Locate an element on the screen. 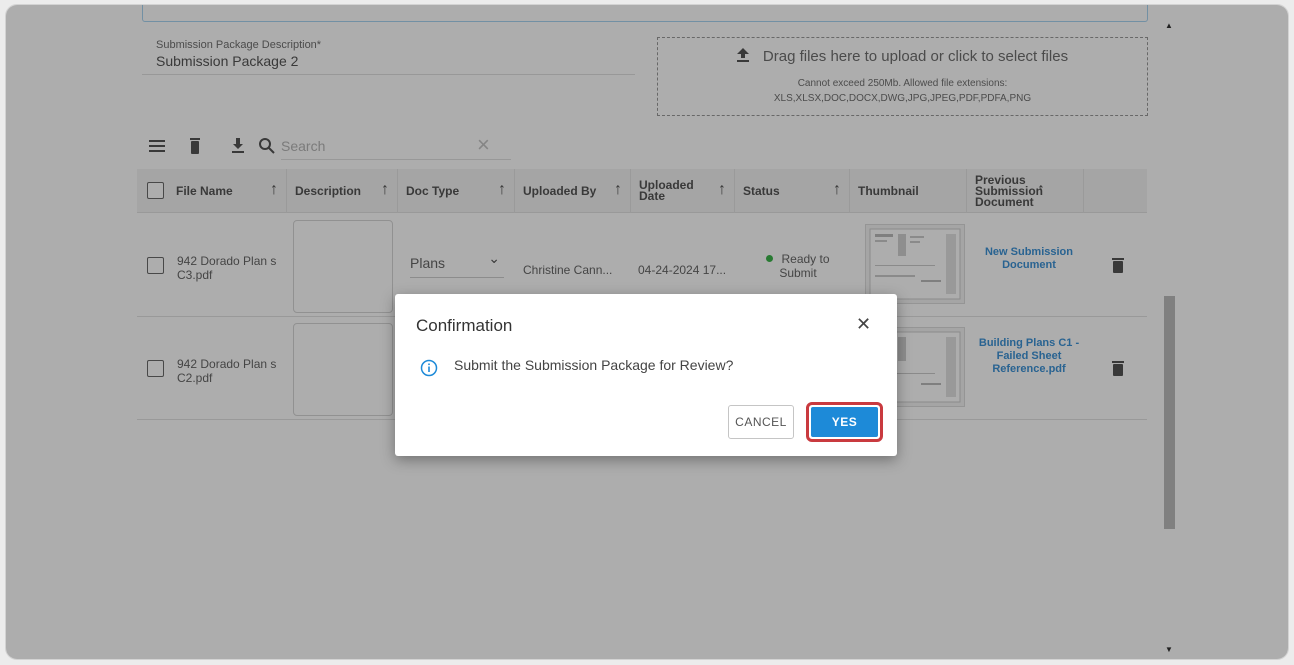  yes-button: YES is located at coordinates (844, 422).